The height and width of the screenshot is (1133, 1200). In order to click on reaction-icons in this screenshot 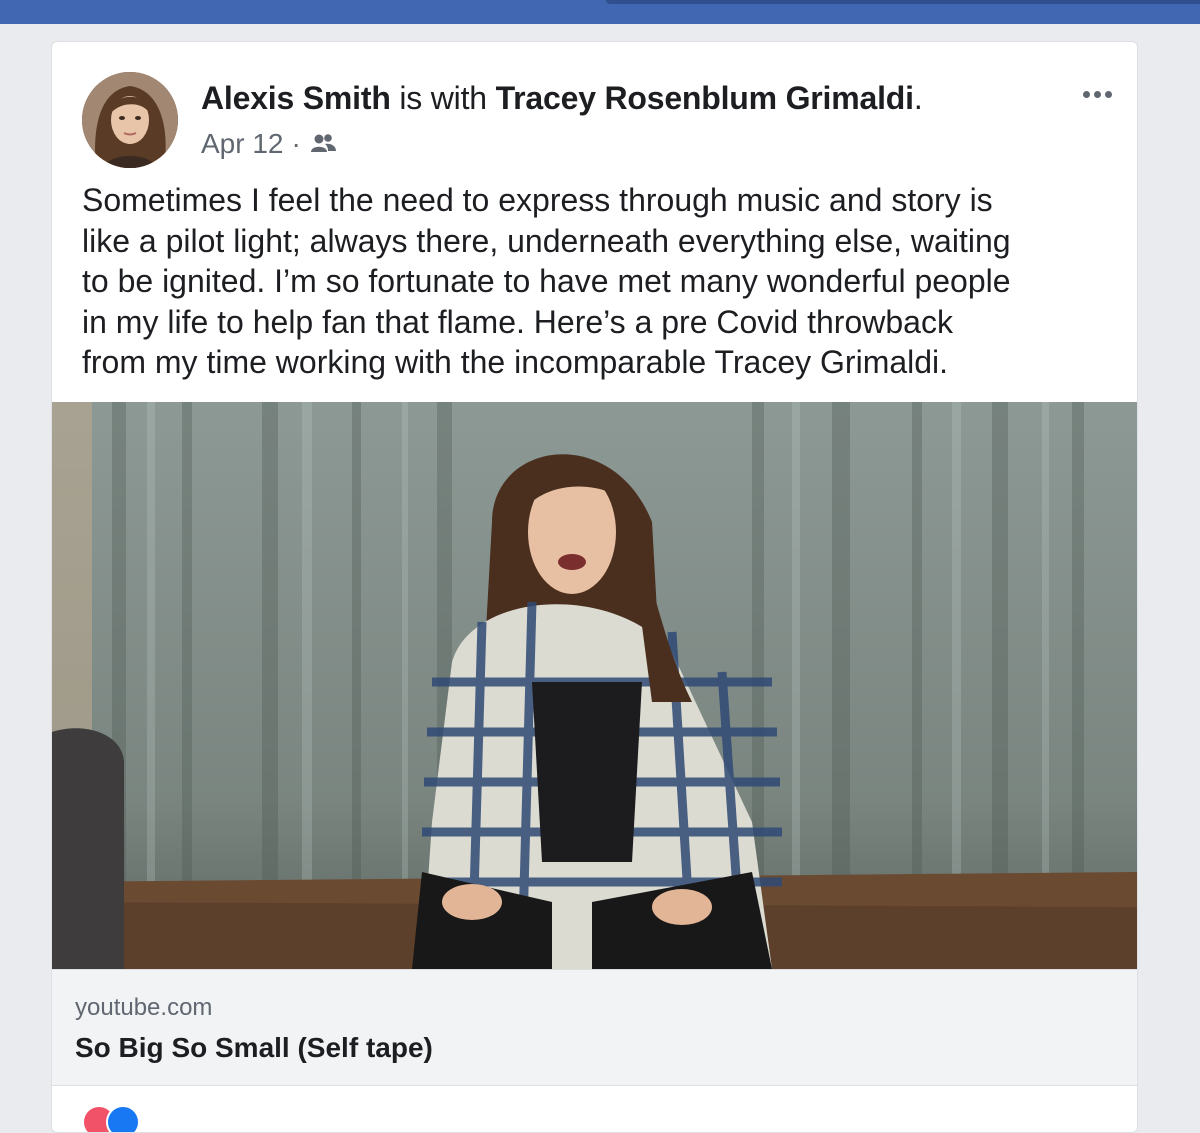, I will do `click(111, 1118)`.